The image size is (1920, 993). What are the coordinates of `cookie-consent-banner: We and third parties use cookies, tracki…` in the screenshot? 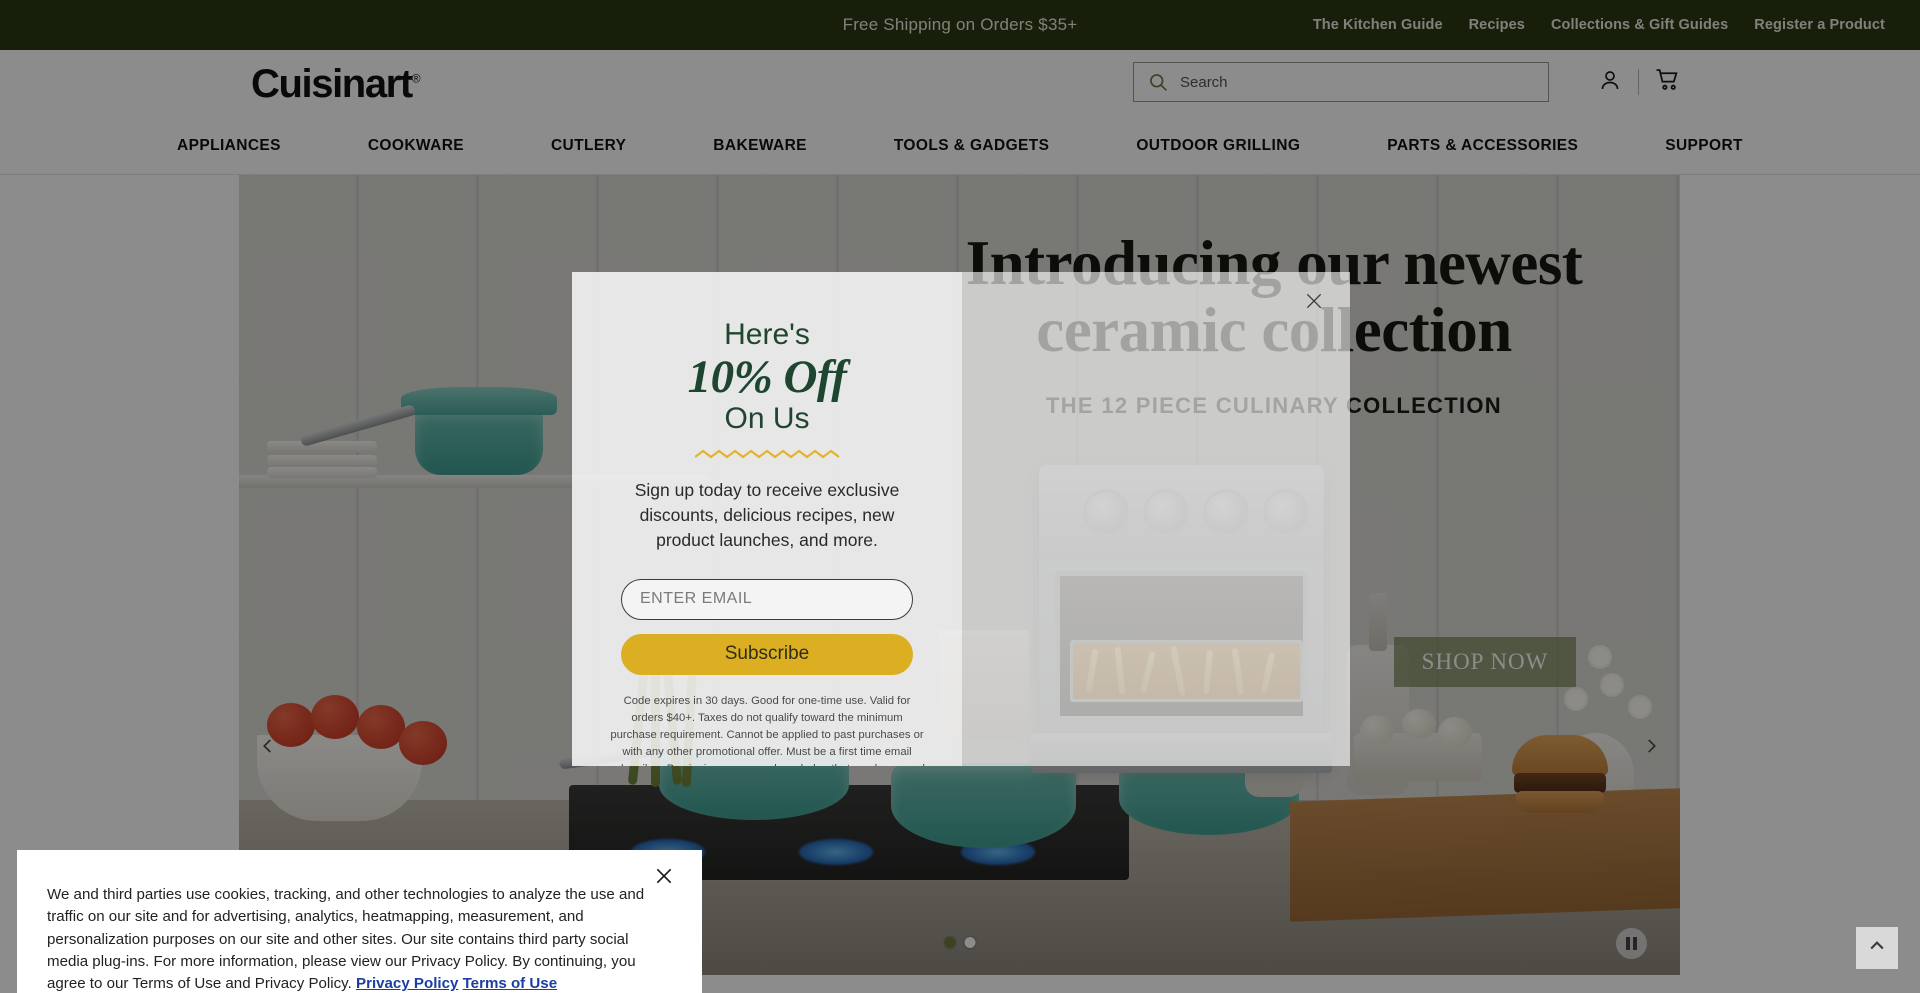 It's located at (359, 921).